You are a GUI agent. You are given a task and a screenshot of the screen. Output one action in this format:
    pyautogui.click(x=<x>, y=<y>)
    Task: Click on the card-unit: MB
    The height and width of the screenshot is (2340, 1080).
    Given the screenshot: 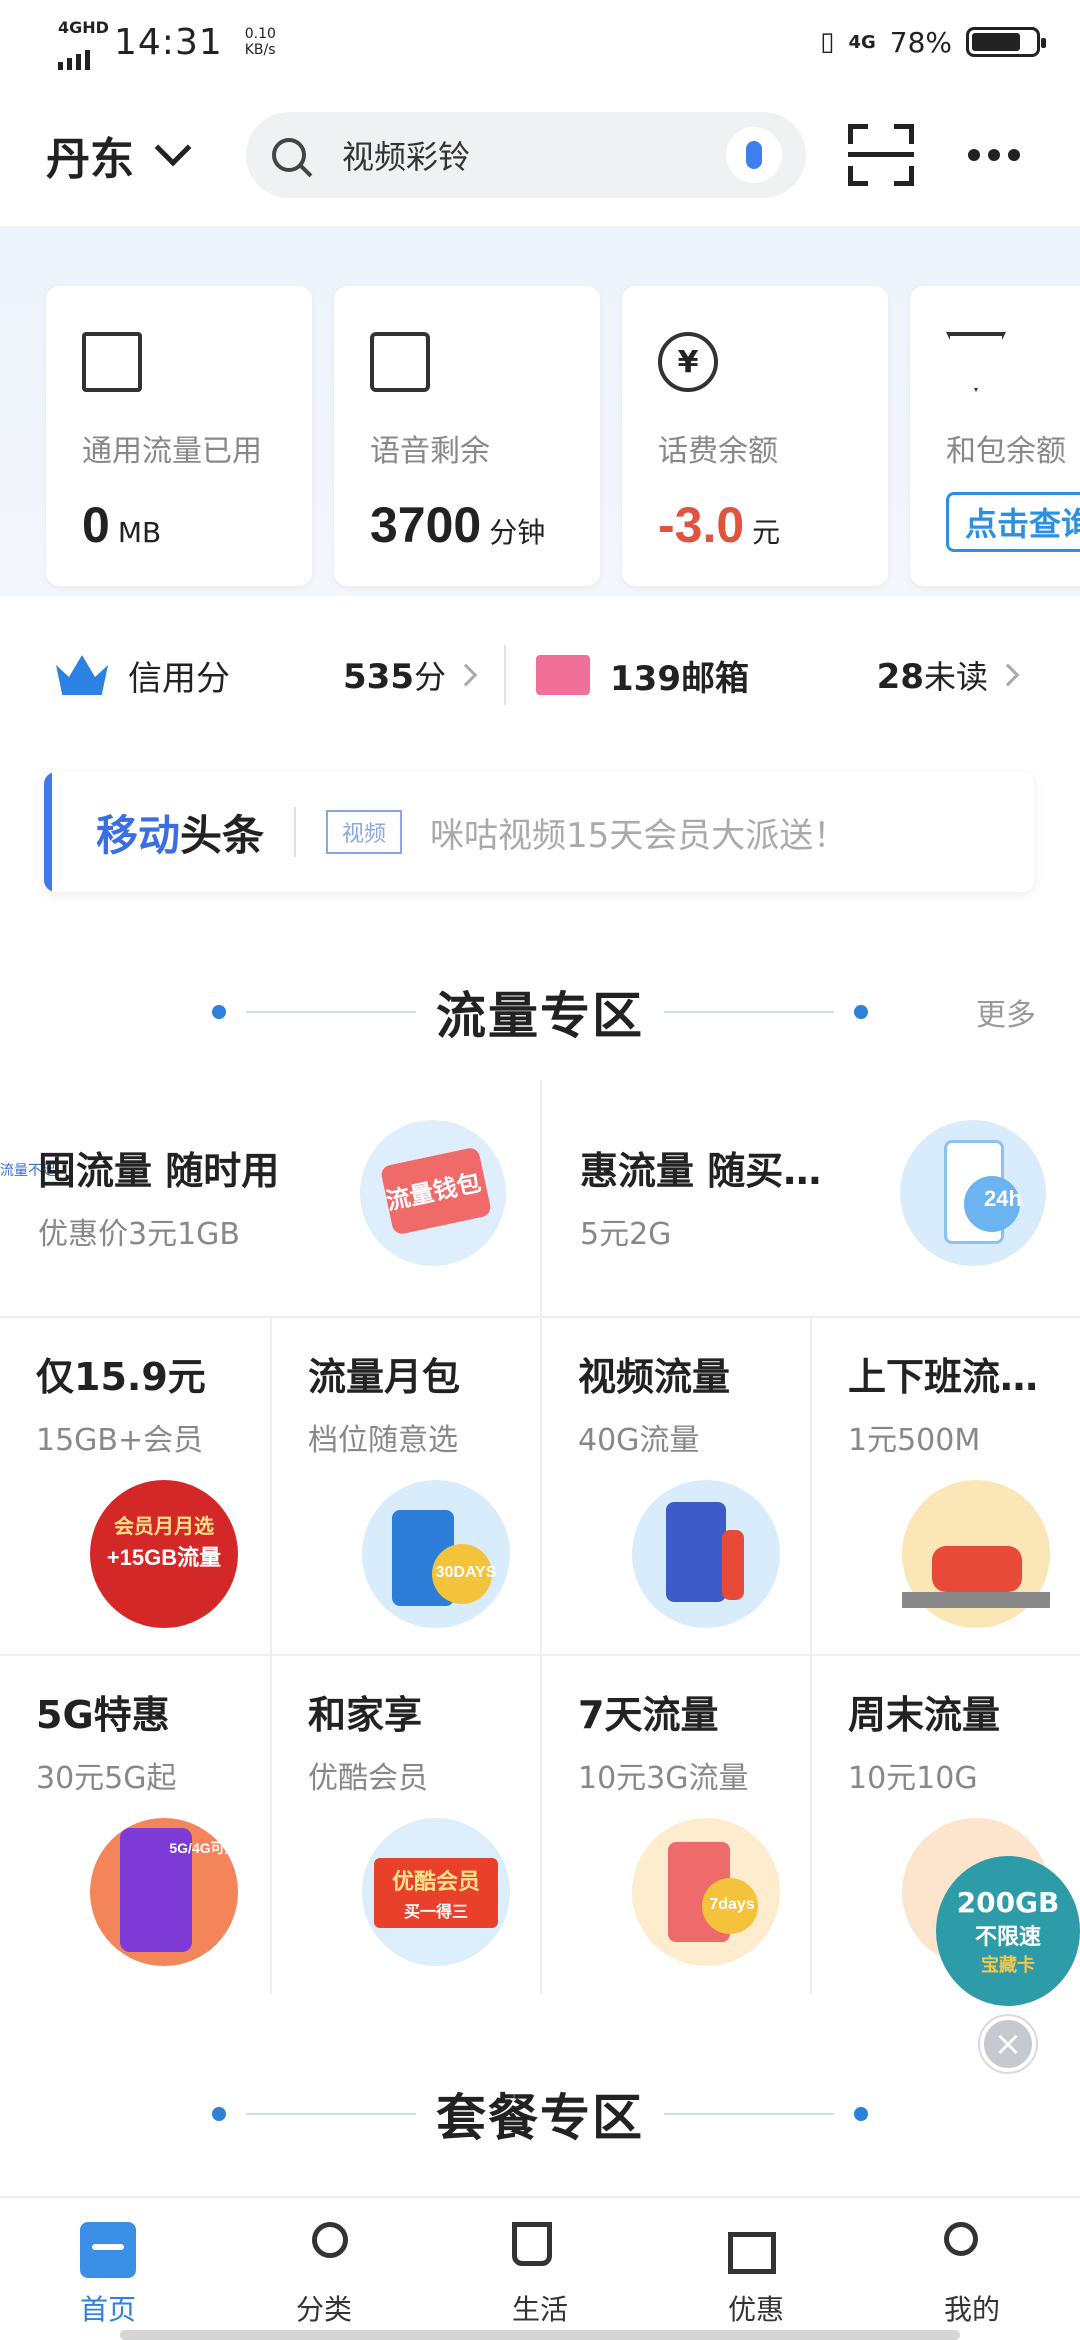 What is the action you would take?
    pyautogui.click(x=139, y=532)
    